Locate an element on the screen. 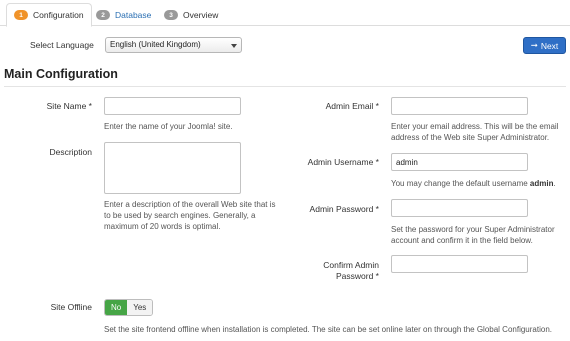 The image size is (570, 341). arrow-right-icon: ➞ is located at coordinates (534, 45).